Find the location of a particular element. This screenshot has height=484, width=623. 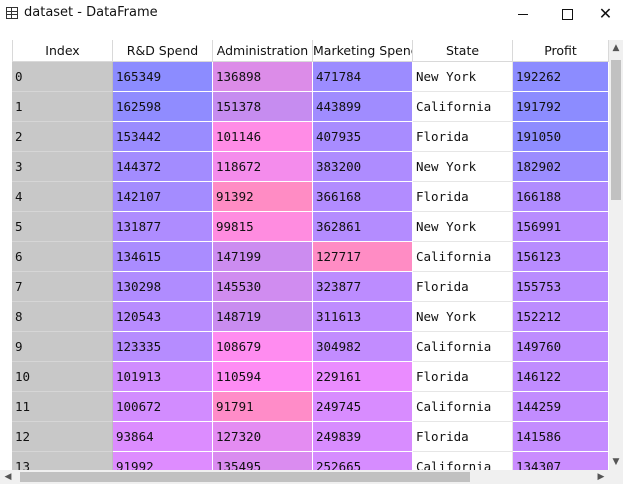

column-header-administration: Administration is located at coordinates (263, 51).